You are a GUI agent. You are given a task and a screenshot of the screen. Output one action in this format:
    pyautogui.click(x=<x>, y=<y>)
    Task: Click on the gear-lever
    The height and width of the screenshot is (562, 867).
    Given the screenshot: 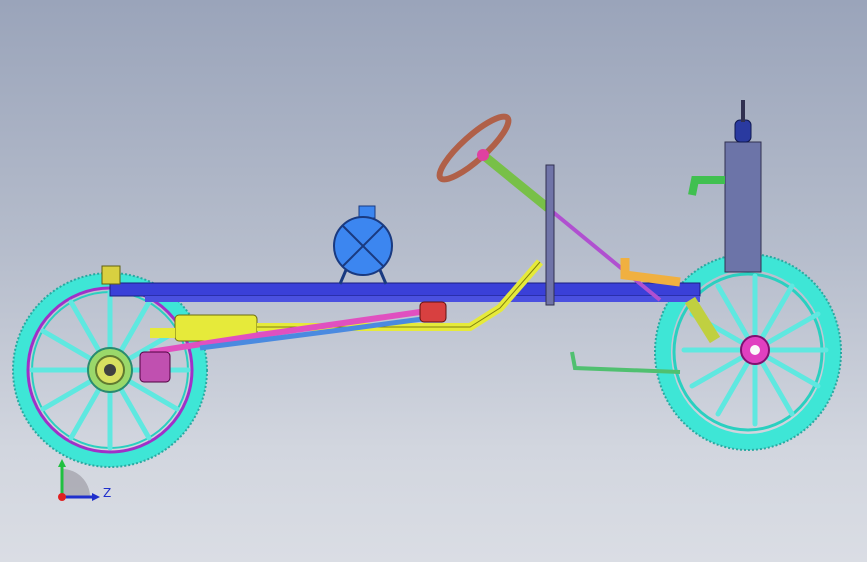 What is the action you would take?
    pyautogui.click(x=550, y=235)
    